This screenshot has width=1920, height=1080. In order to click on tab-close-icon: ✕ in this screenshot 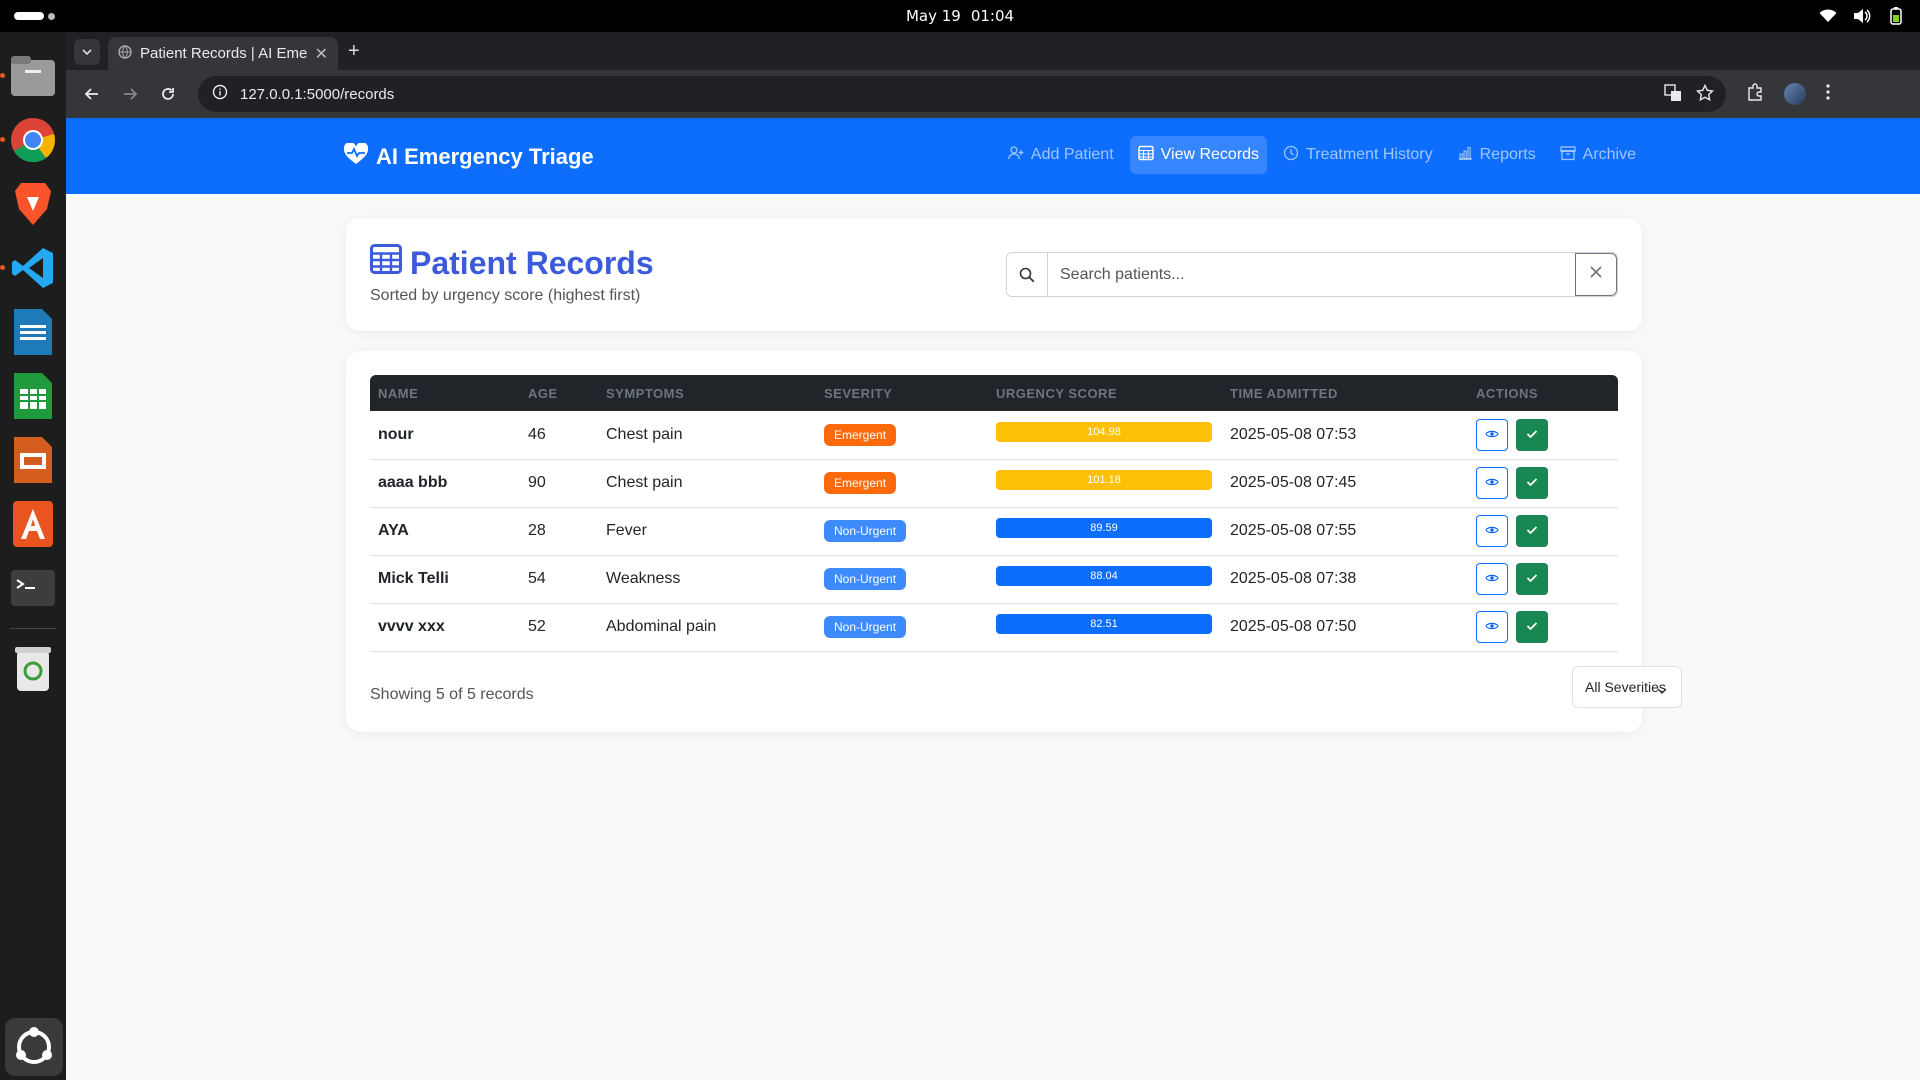, I will do `click(321, 54)`.